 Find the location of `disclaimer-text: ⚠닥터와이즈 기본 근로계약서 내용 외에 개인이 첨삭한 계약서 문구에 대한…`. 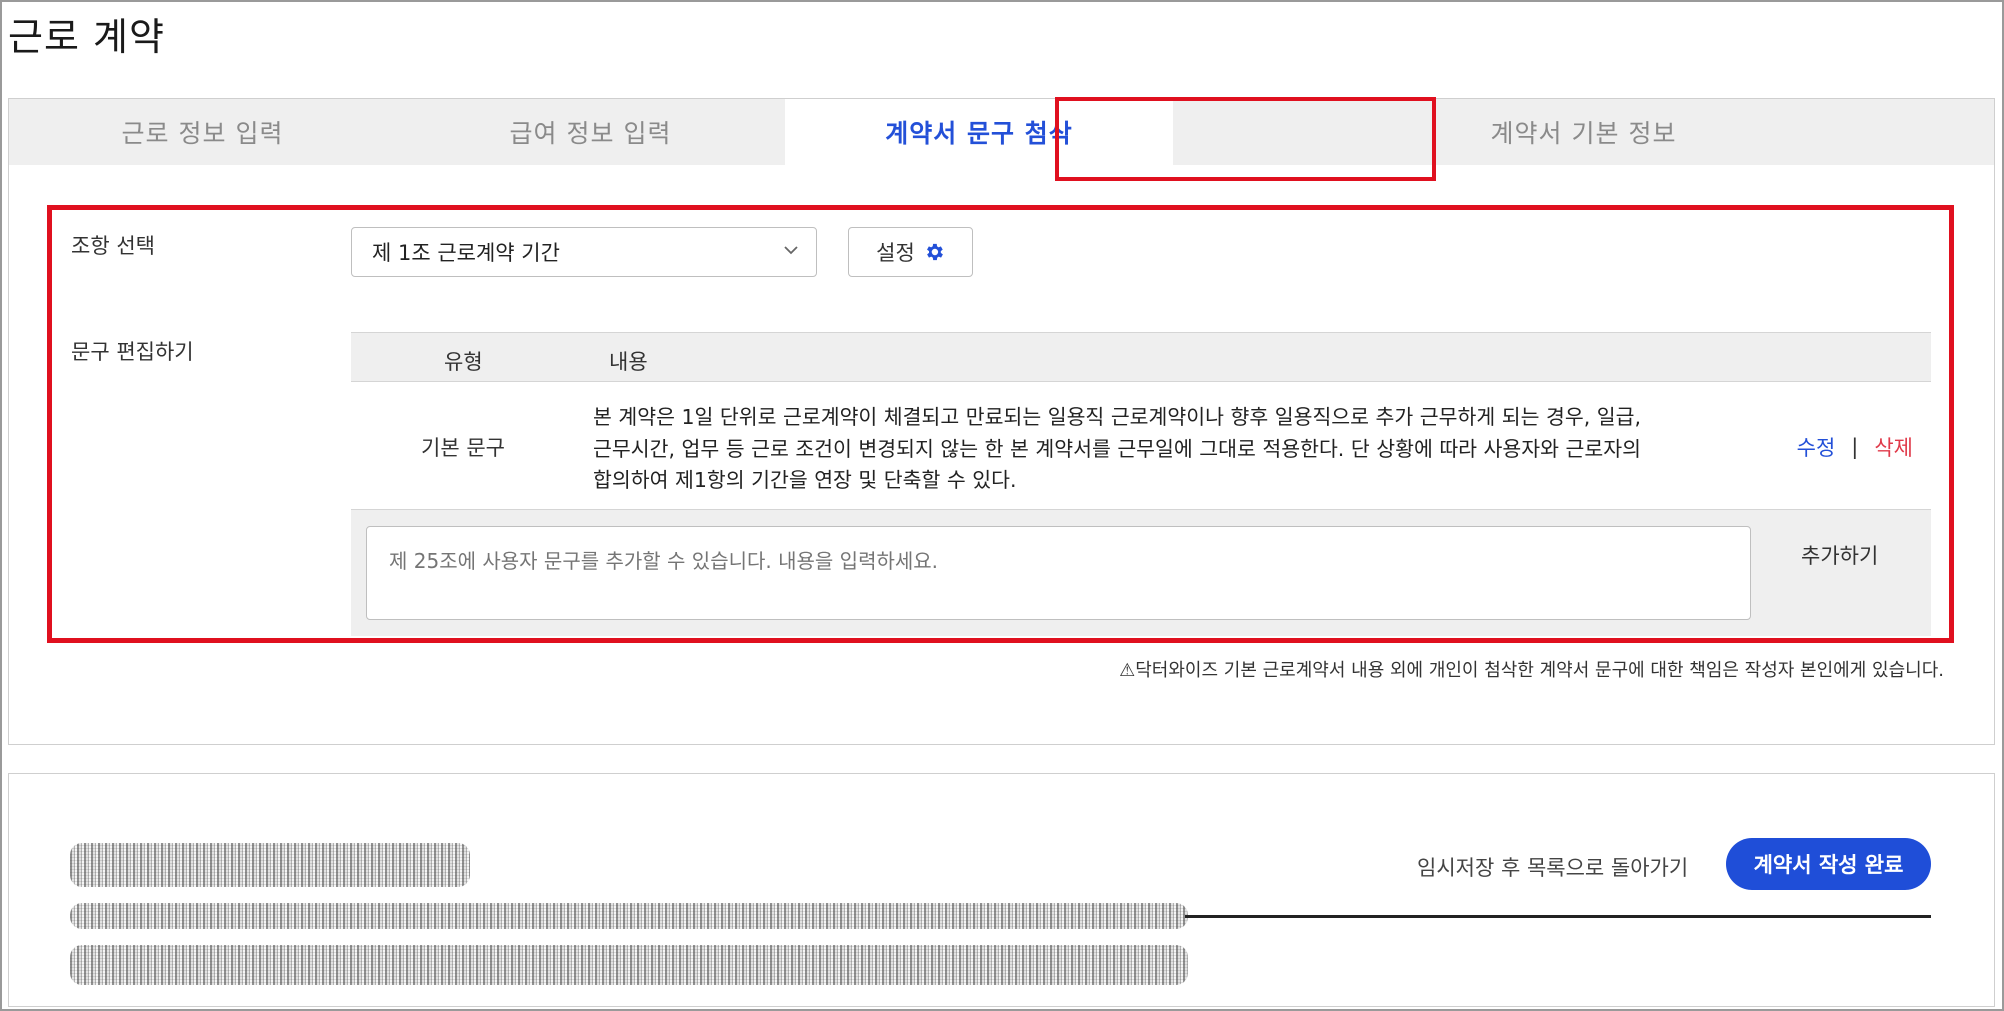

disclaimer-text: ⚠닥터와이즈 기본 근로계약서 내용 외에 개인이 첨삭한 계약서 문구에 대한… is located at coordinates (1531, 670).